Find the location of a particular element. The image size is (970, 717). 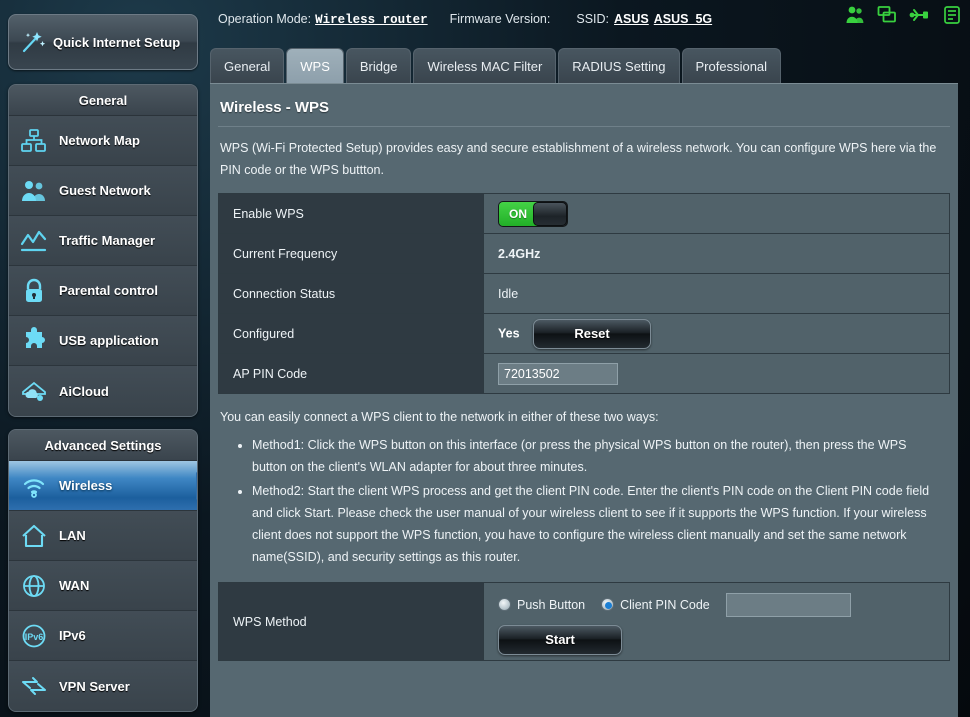

tab-radius-setting: RADIUS Setting is located at coordinates (619, 66).